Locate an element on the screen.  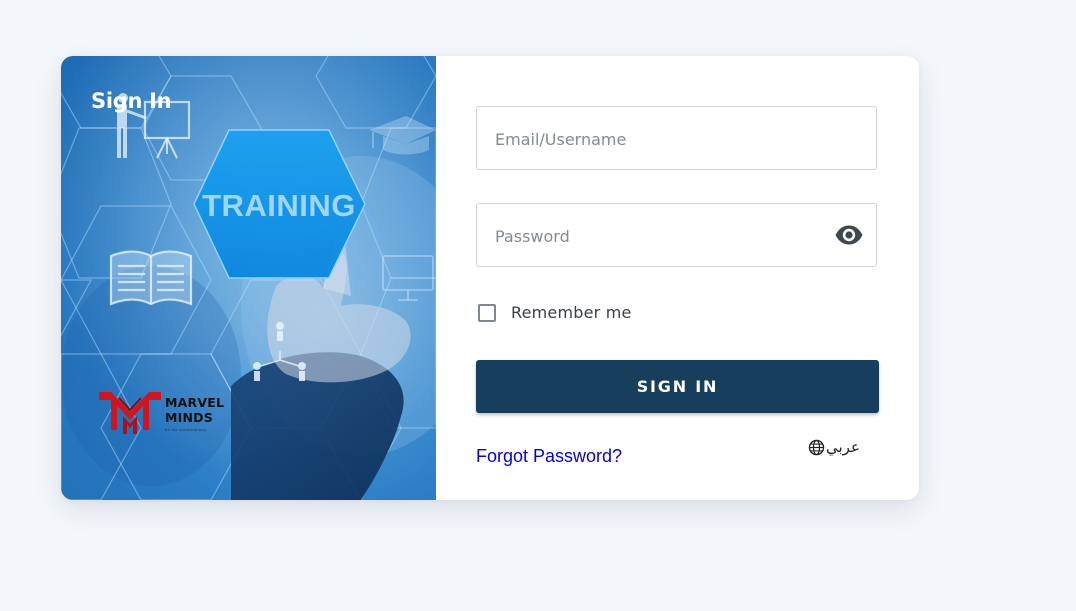
brand-name-line2: MINDS is located at coordinates (189, 417).